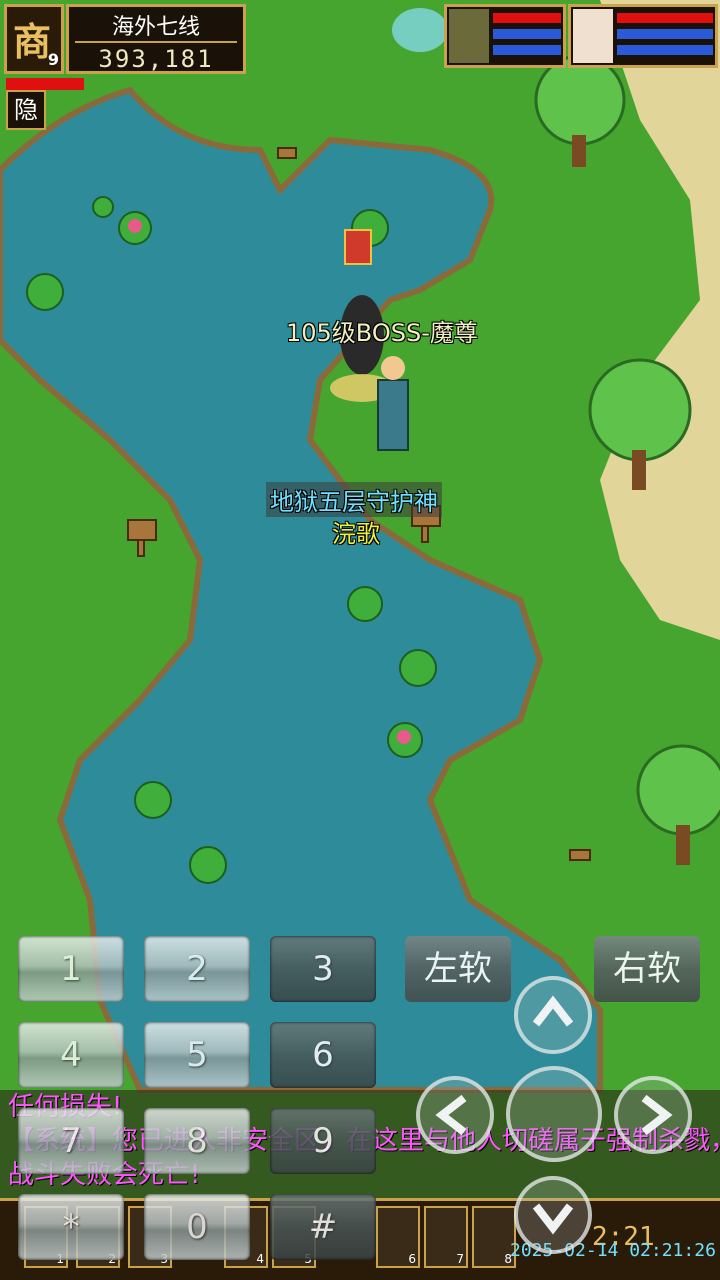 The width and height of the screenshot is (720, 1280). I want to click on hide-button: 隐, so click(26, 110).